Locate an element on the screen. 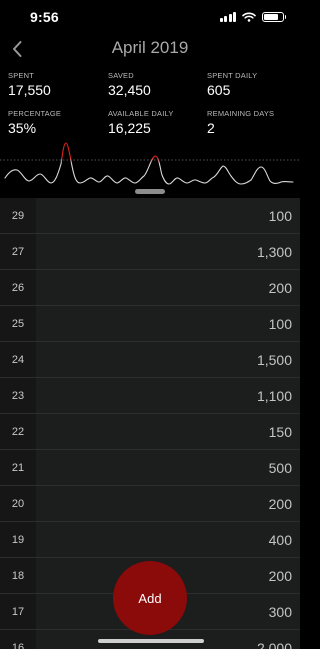  list-item: 19 400 is located at coordinates (150, 540).